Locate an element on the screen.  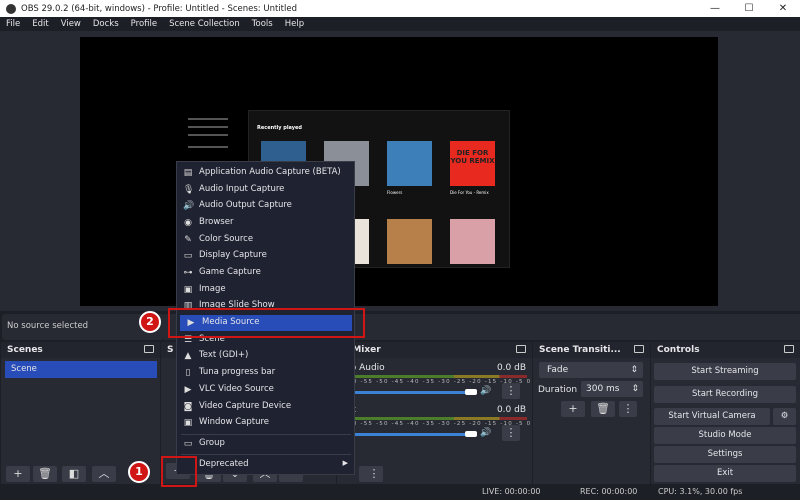
remove-transition-button: 🗑 is located at coordinates (603, 409).